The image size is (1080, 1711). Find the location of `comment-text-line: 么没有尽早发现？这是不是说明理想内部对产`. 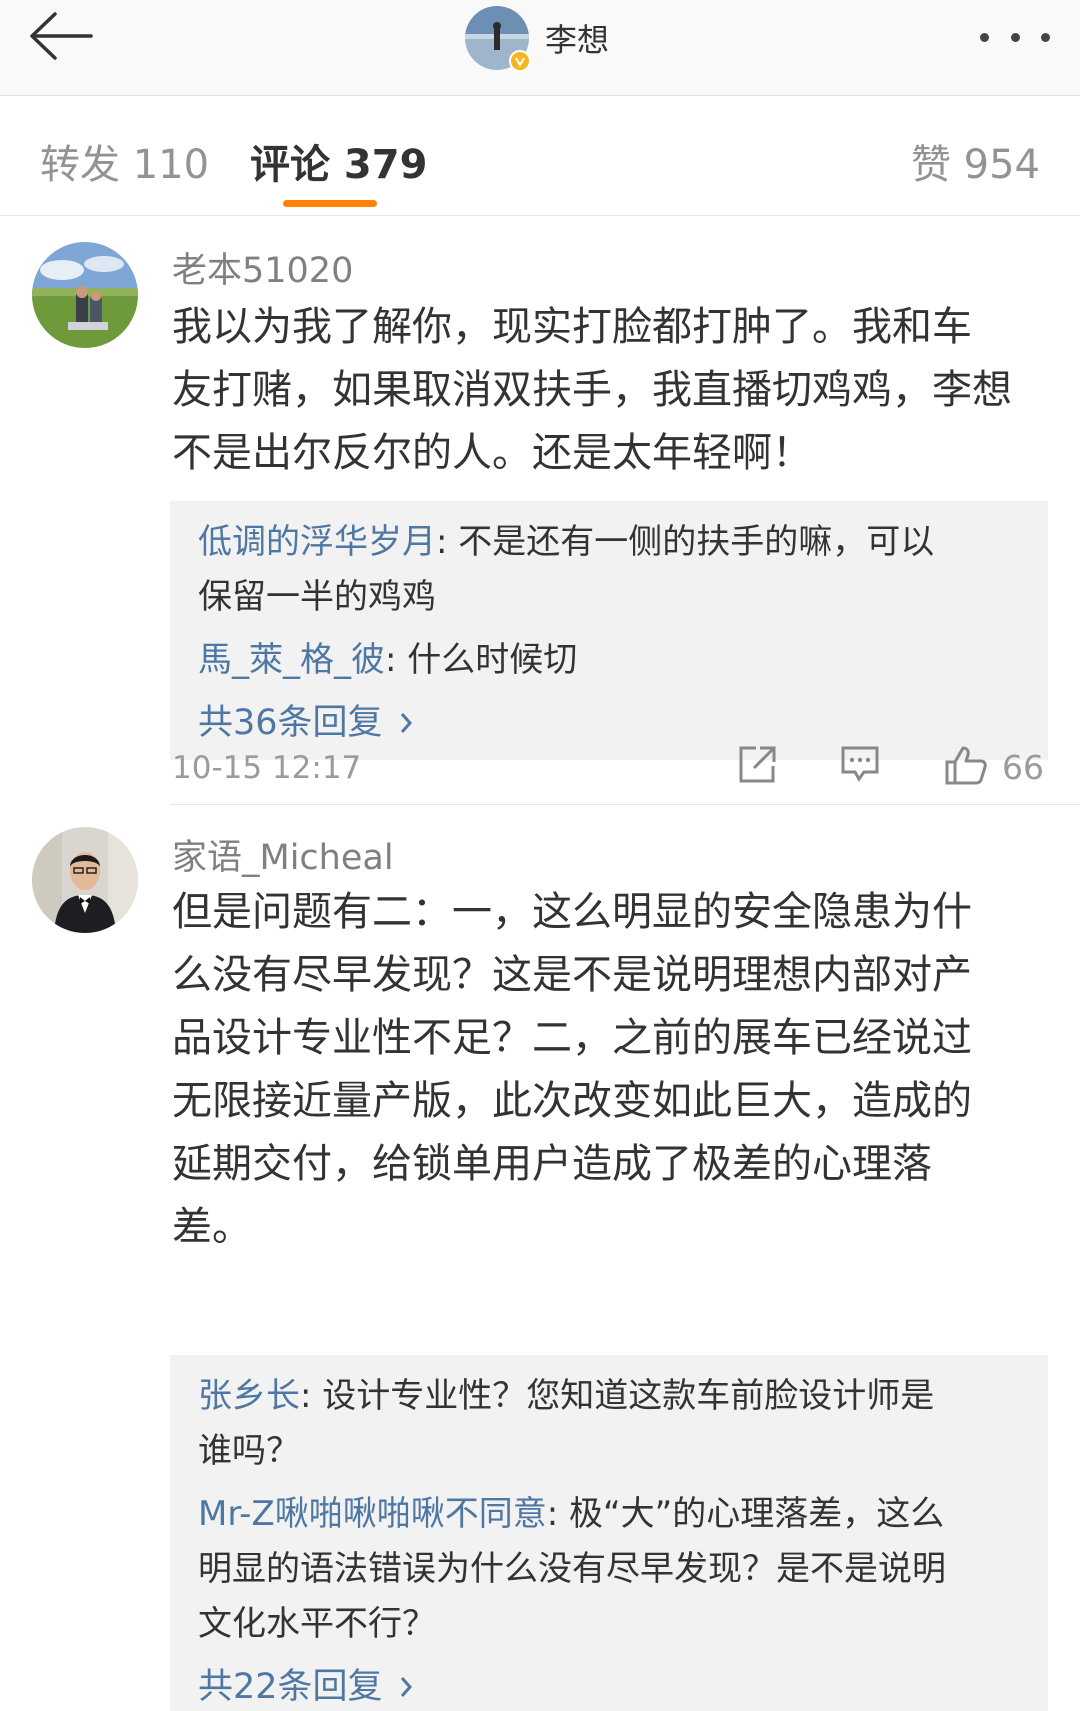

comment-text-line: 么没有尽早发现？这是不是说明理想内部对产 is located at coordinates (572, 975).